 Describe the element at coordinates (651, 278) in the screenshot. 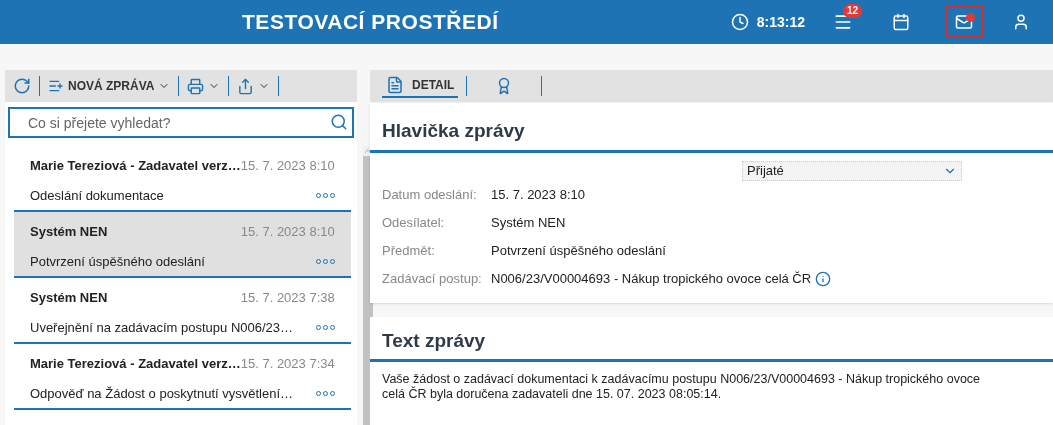

I see `field-value: N006/23/V00004693 - Nákup tropického ovoce celá ČR` at that location.